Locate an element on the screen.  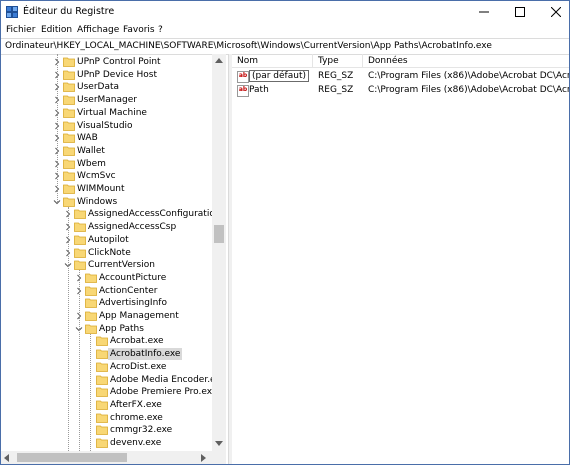
tree-item-label: chrome.exe is located at coordinates (136, 417).